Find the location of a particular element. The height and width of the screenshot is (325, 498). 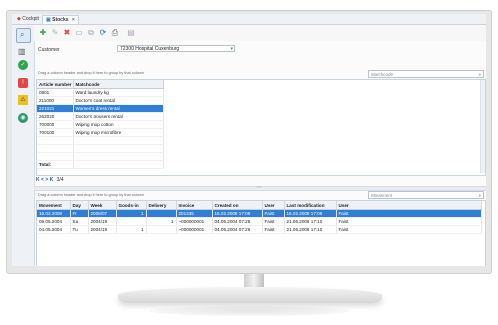

articles-pager: K < > K 3/4 is located at coordinates (50, 180).